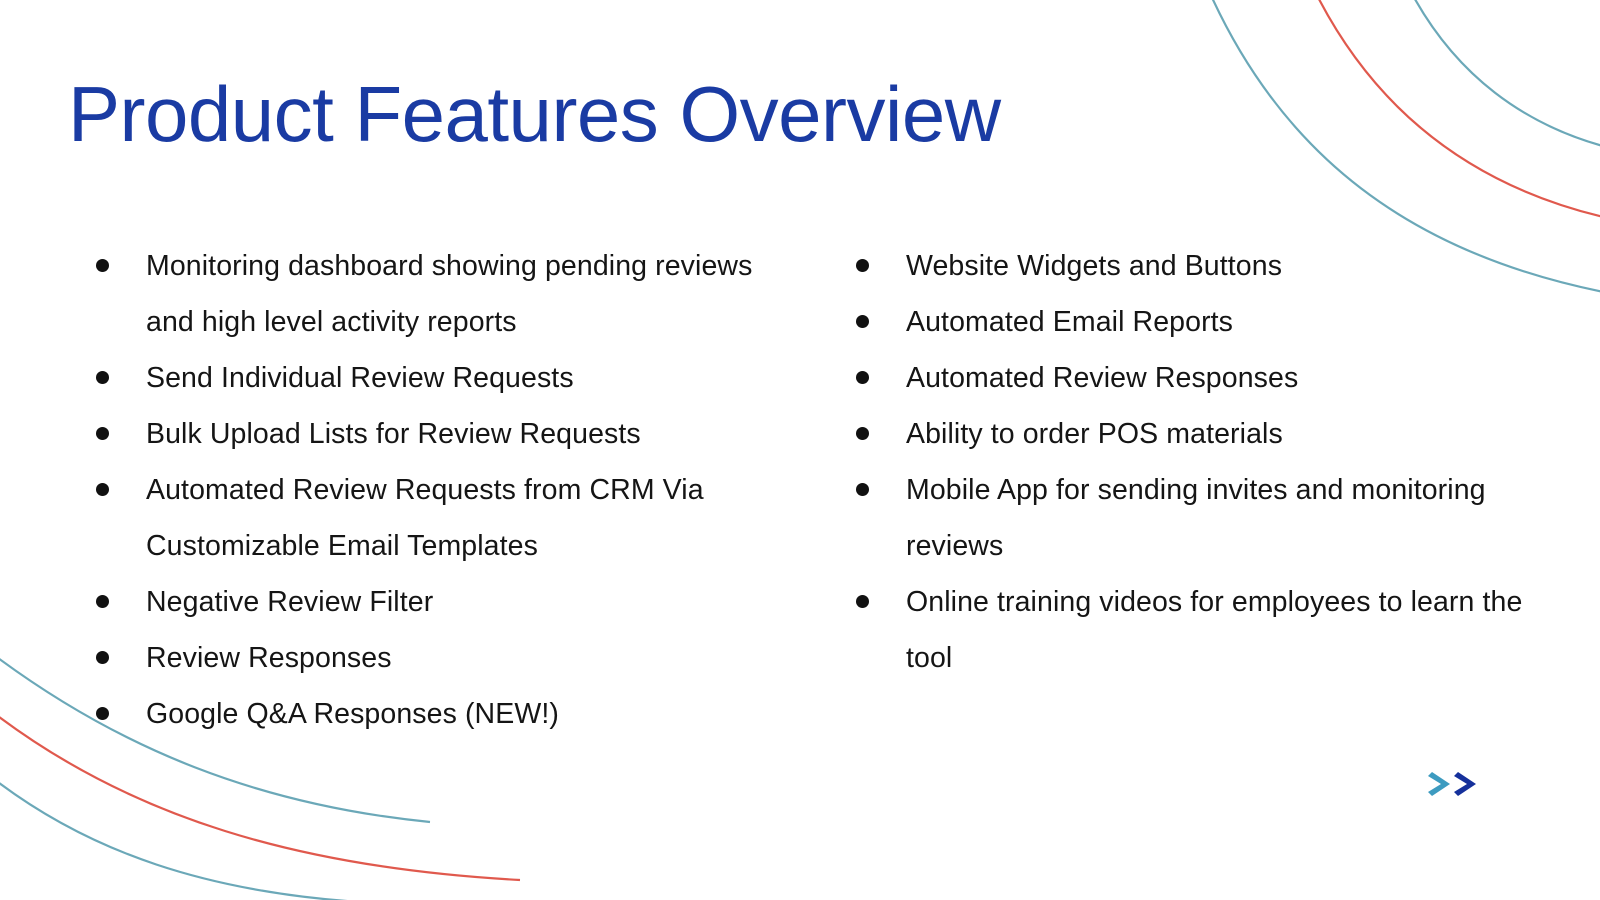  I want to click on list-item: Bulk Upload Lists for Review Requests, so click(438, 434).